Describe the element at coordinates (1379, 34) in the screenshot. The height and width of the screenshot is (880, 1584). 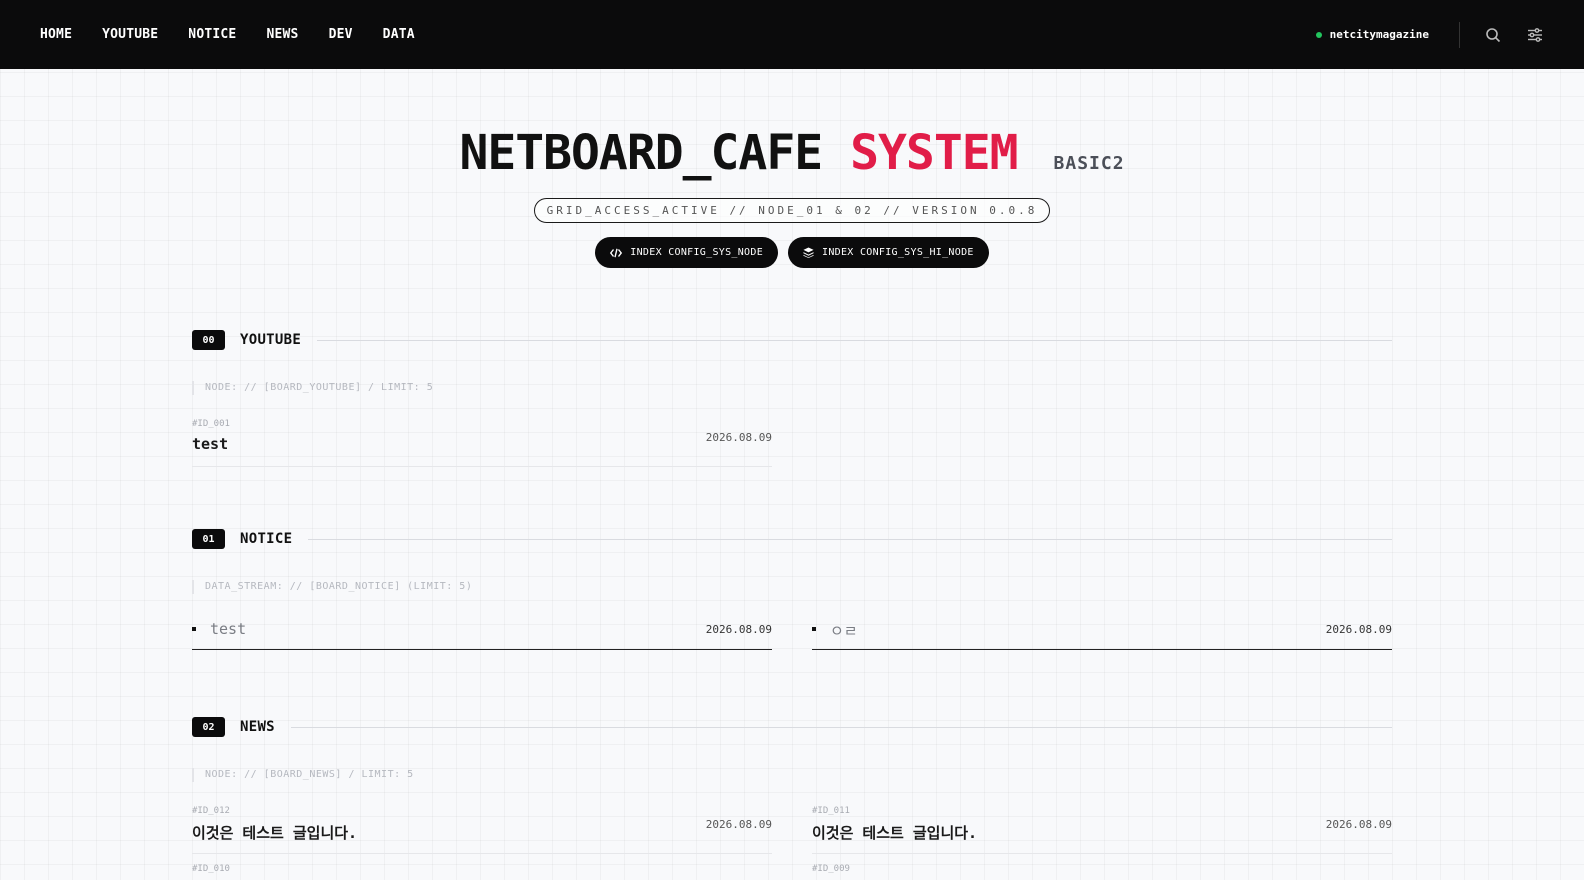
I see `username-label: netcitymagazine` at that location.